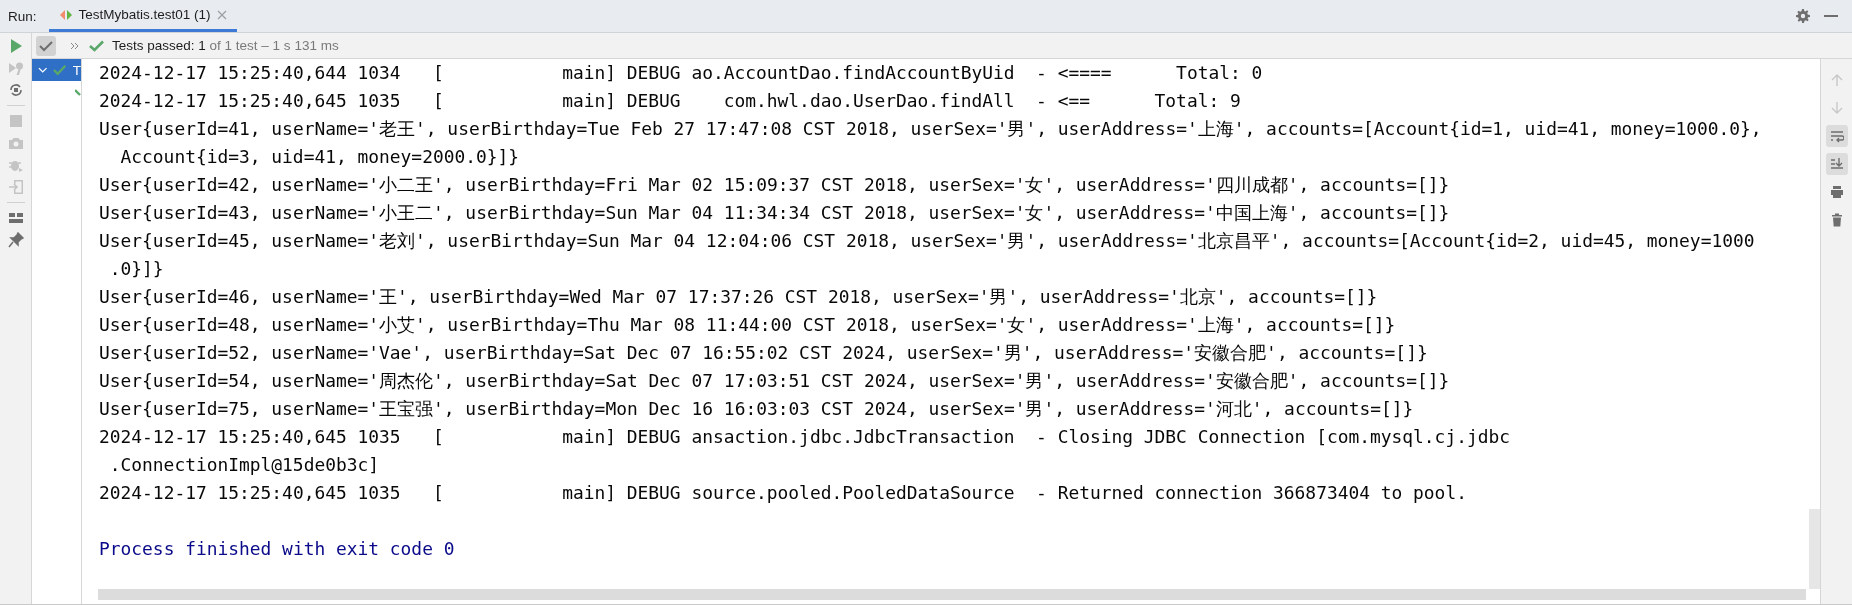 The width and height of the screenshot is (1852, 605). Describe the element at coordinates (774, 185) in the screenshot. I see `console-line: User{userId=42, userName='小二王', userBirthday=Fri Mar 02 15:09:37 CST 2018, userSex='女', userAddress='四川成都', accounts=[]}` at that location.